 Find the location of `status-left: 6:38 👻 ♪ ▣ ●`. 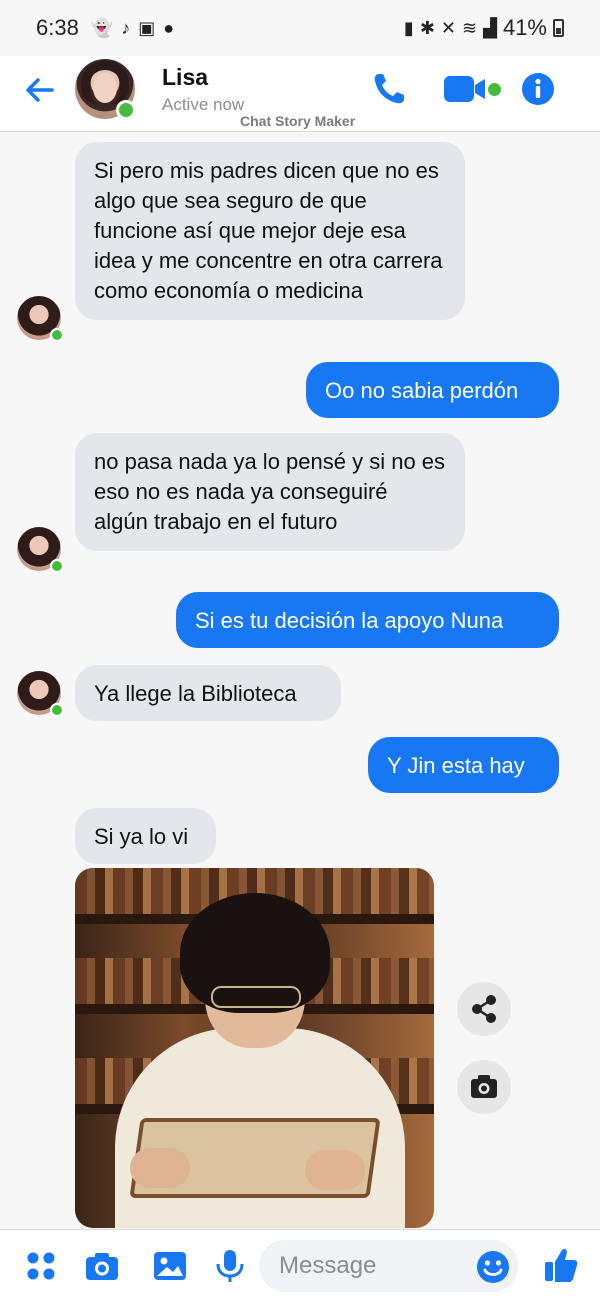

status-left: 6:38 👻 ♪ ▣ ● is located at coordinates (105, 28).